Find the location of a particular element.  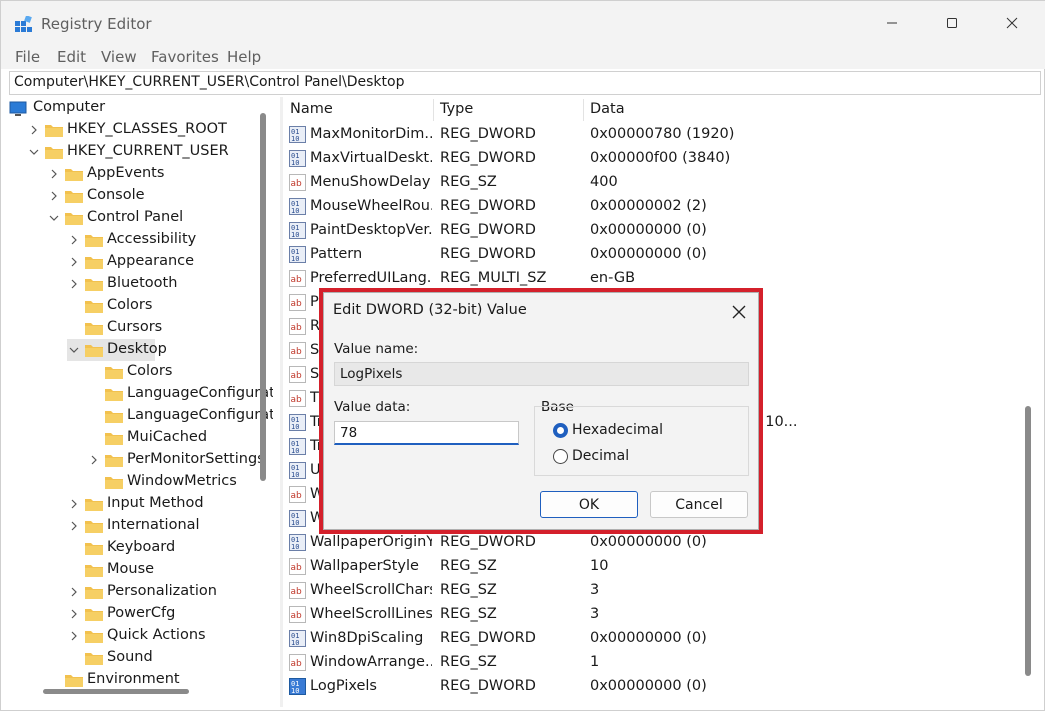

menu-edit: Edit is located at coordinates (71, 57).